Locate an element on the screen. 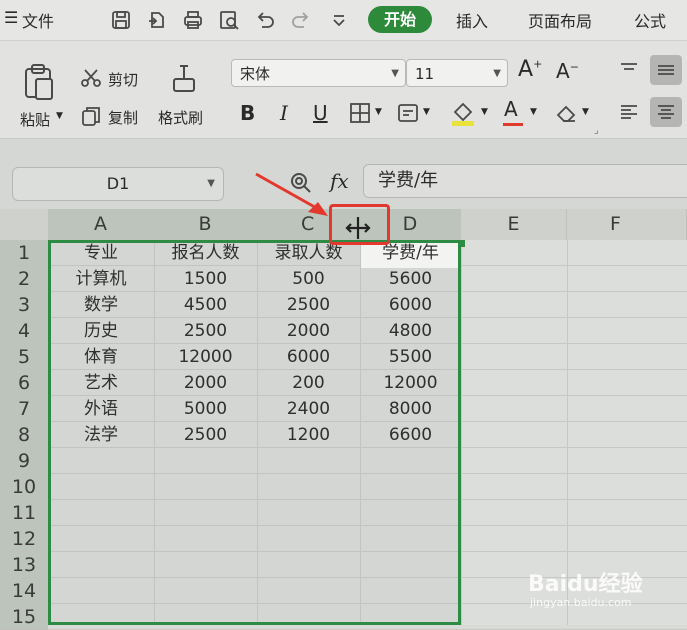 The width and height of the screenshot is (687, 630). row-header: 13 is located at coordinates (24, 565).